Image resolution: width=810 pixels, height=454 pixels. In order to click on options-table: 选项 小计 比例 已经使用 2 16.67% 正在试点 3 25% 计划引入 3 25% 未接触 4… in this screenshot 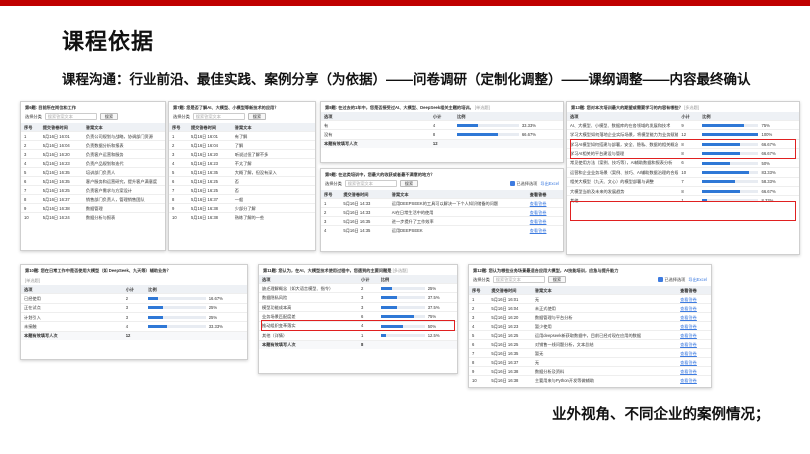, I will do `click(134, 312)`.